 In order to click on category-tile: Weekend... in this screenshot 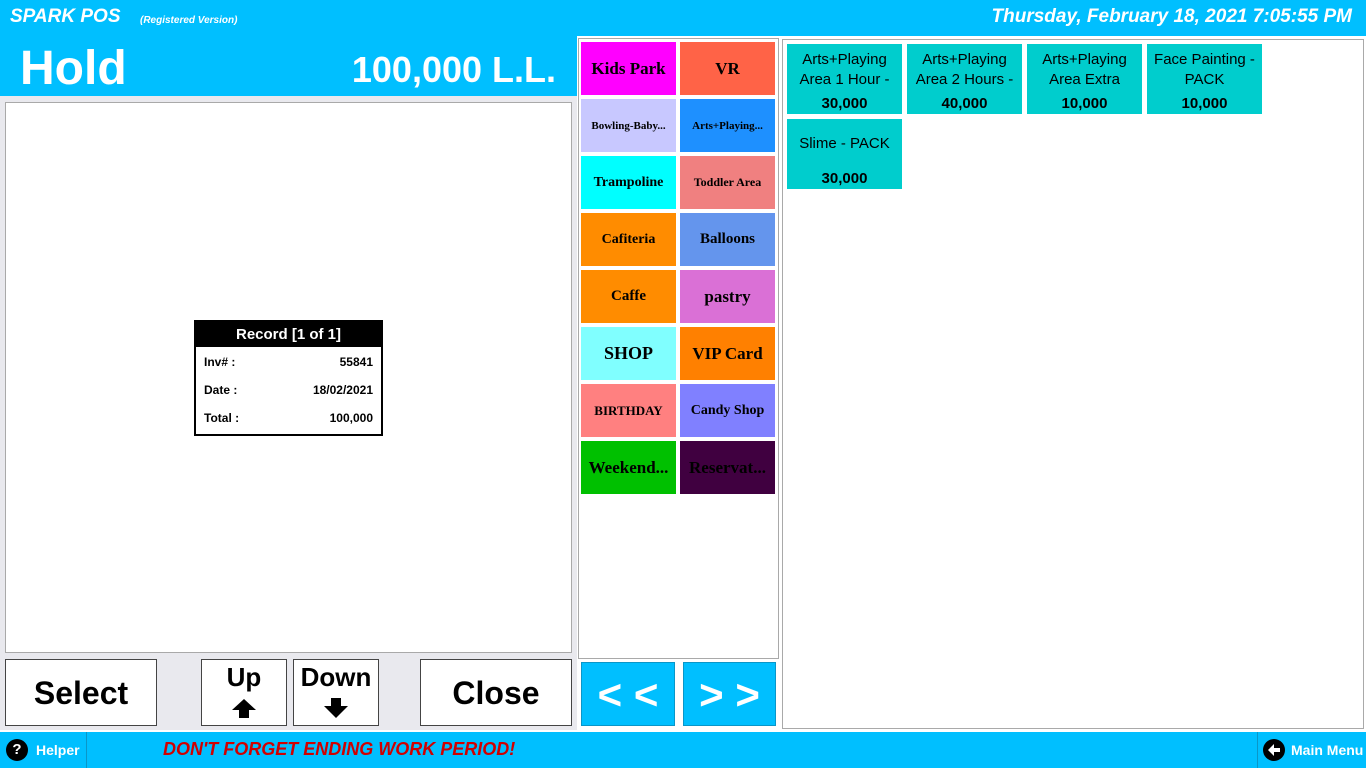, I will do `click(628, 467)`.